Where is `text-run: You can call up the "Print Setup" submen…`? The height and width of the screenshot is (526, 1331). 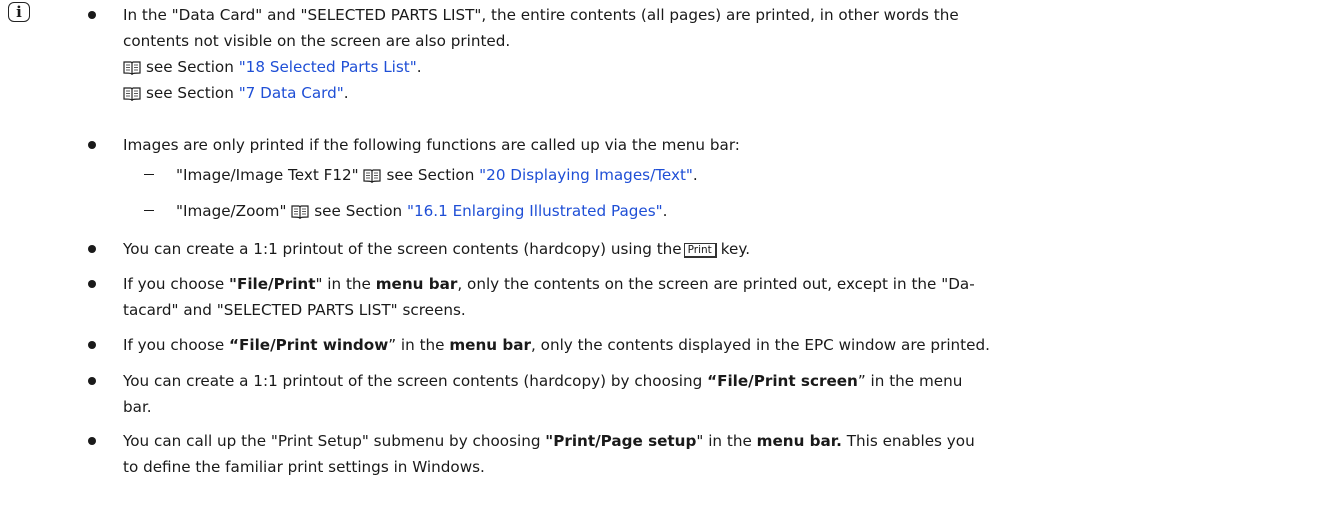 text-run: You can call up the "Print Setup" submen… is located at coordinates (334, 441).